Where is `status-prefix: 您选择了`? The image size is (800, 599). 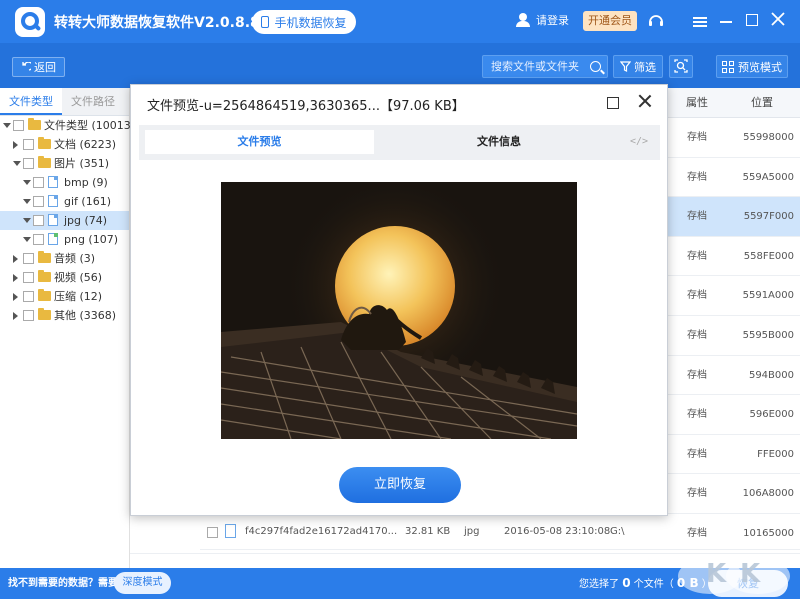
status-prefix: 您选择了 is located at coordinates (599, 584).